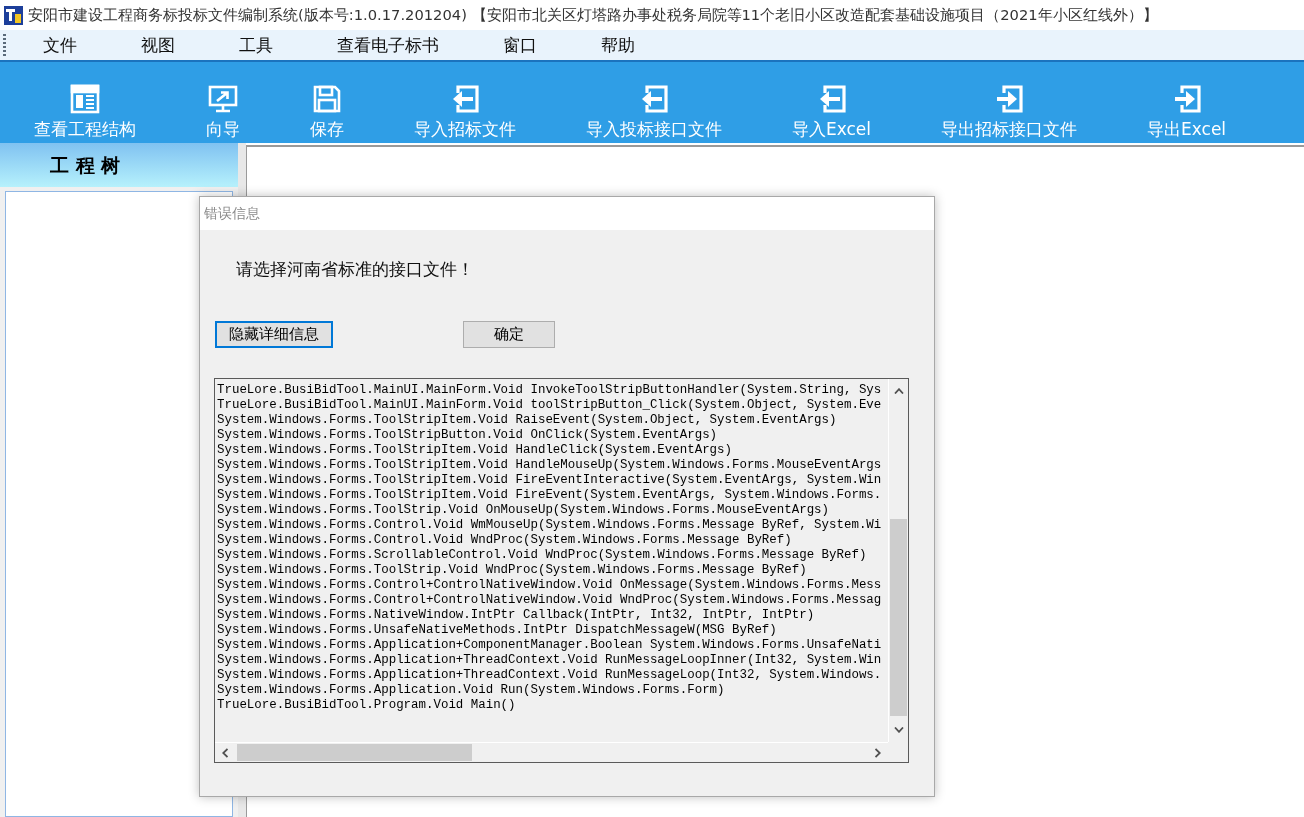 Image resolution: width=1304 pixels, height=817 pixels. Describe the element at coordinates (549, 660) in the screenshot. I see `stack-trace-line: System.Windows.Forms.Application+ThreadContext.Void RunMessageLoopInner(Int32, System.Win` at that location.